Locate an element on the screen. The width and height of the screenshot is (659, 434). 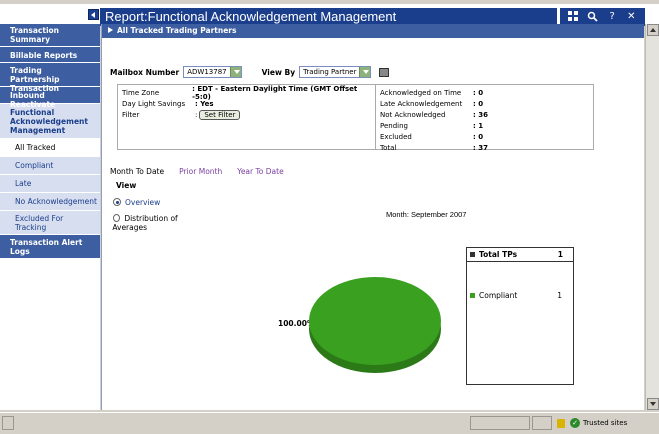
period-tabs: Month To Date Prior Month Year To Date is located at coordinates (197, 171).